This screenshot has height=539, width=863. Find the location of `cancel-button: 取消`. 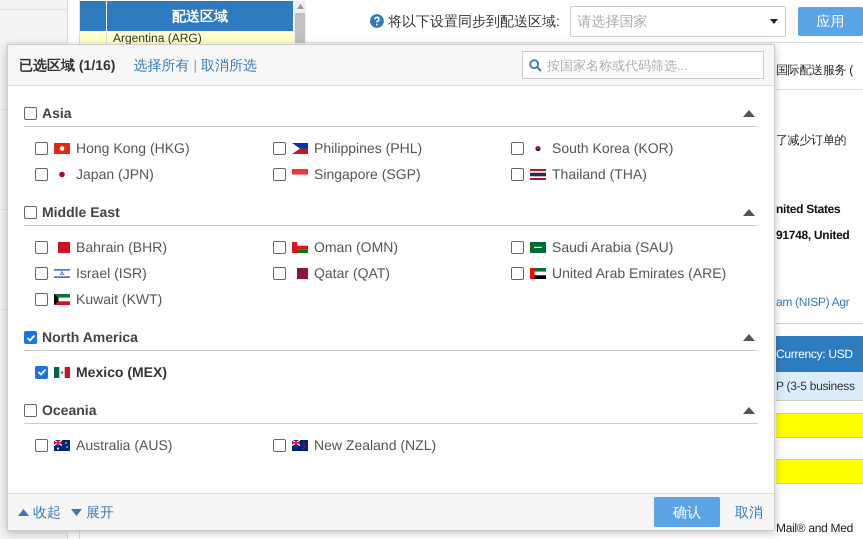

cancel-button: 取消 is located at coordinates (749, 512).